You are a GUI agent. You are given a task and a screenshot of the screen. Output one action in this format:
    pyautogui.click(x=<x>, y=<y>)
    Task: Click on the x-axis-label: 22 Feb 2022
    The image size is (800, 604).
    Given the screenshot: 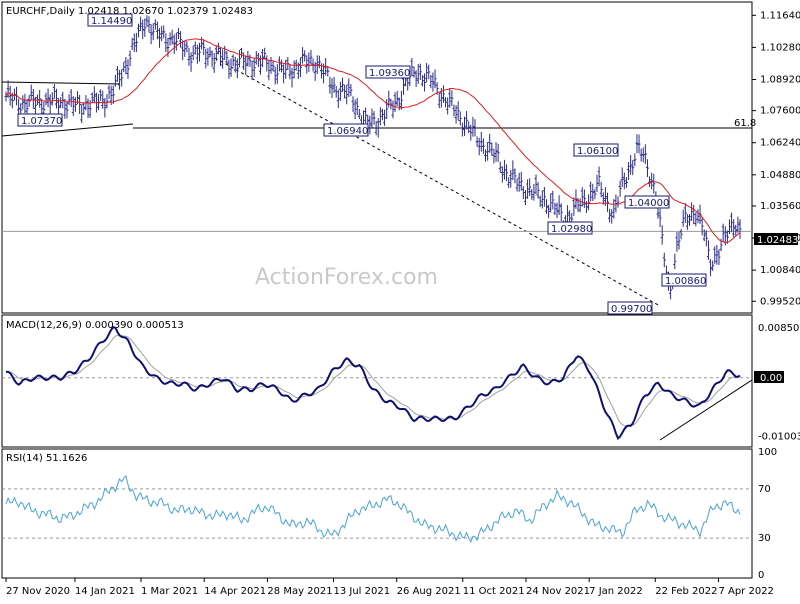 What is the action you would take?
    pyautogui.click(x=686, y=591)
    